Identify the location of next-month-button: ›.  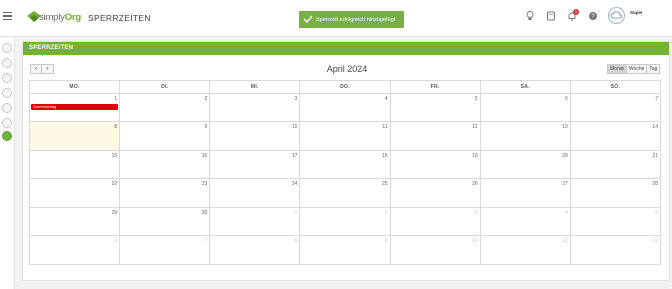
(48, 69).